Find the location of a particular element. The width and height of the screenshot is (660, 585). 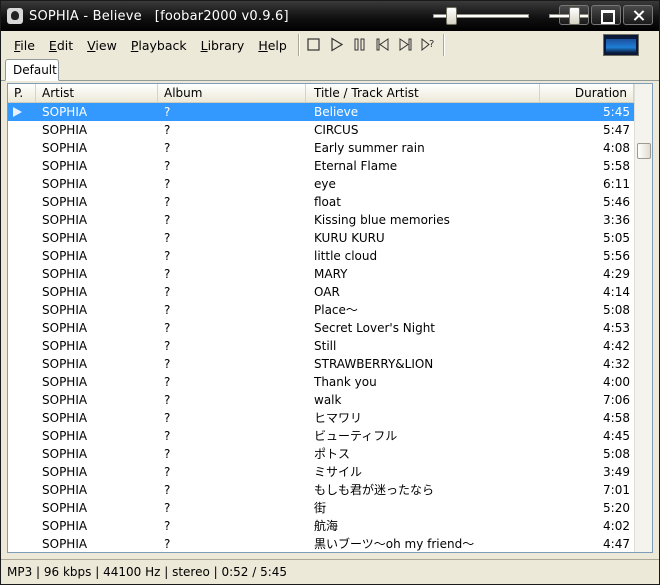

toolbar-separator is located at coordinates (443, 45).